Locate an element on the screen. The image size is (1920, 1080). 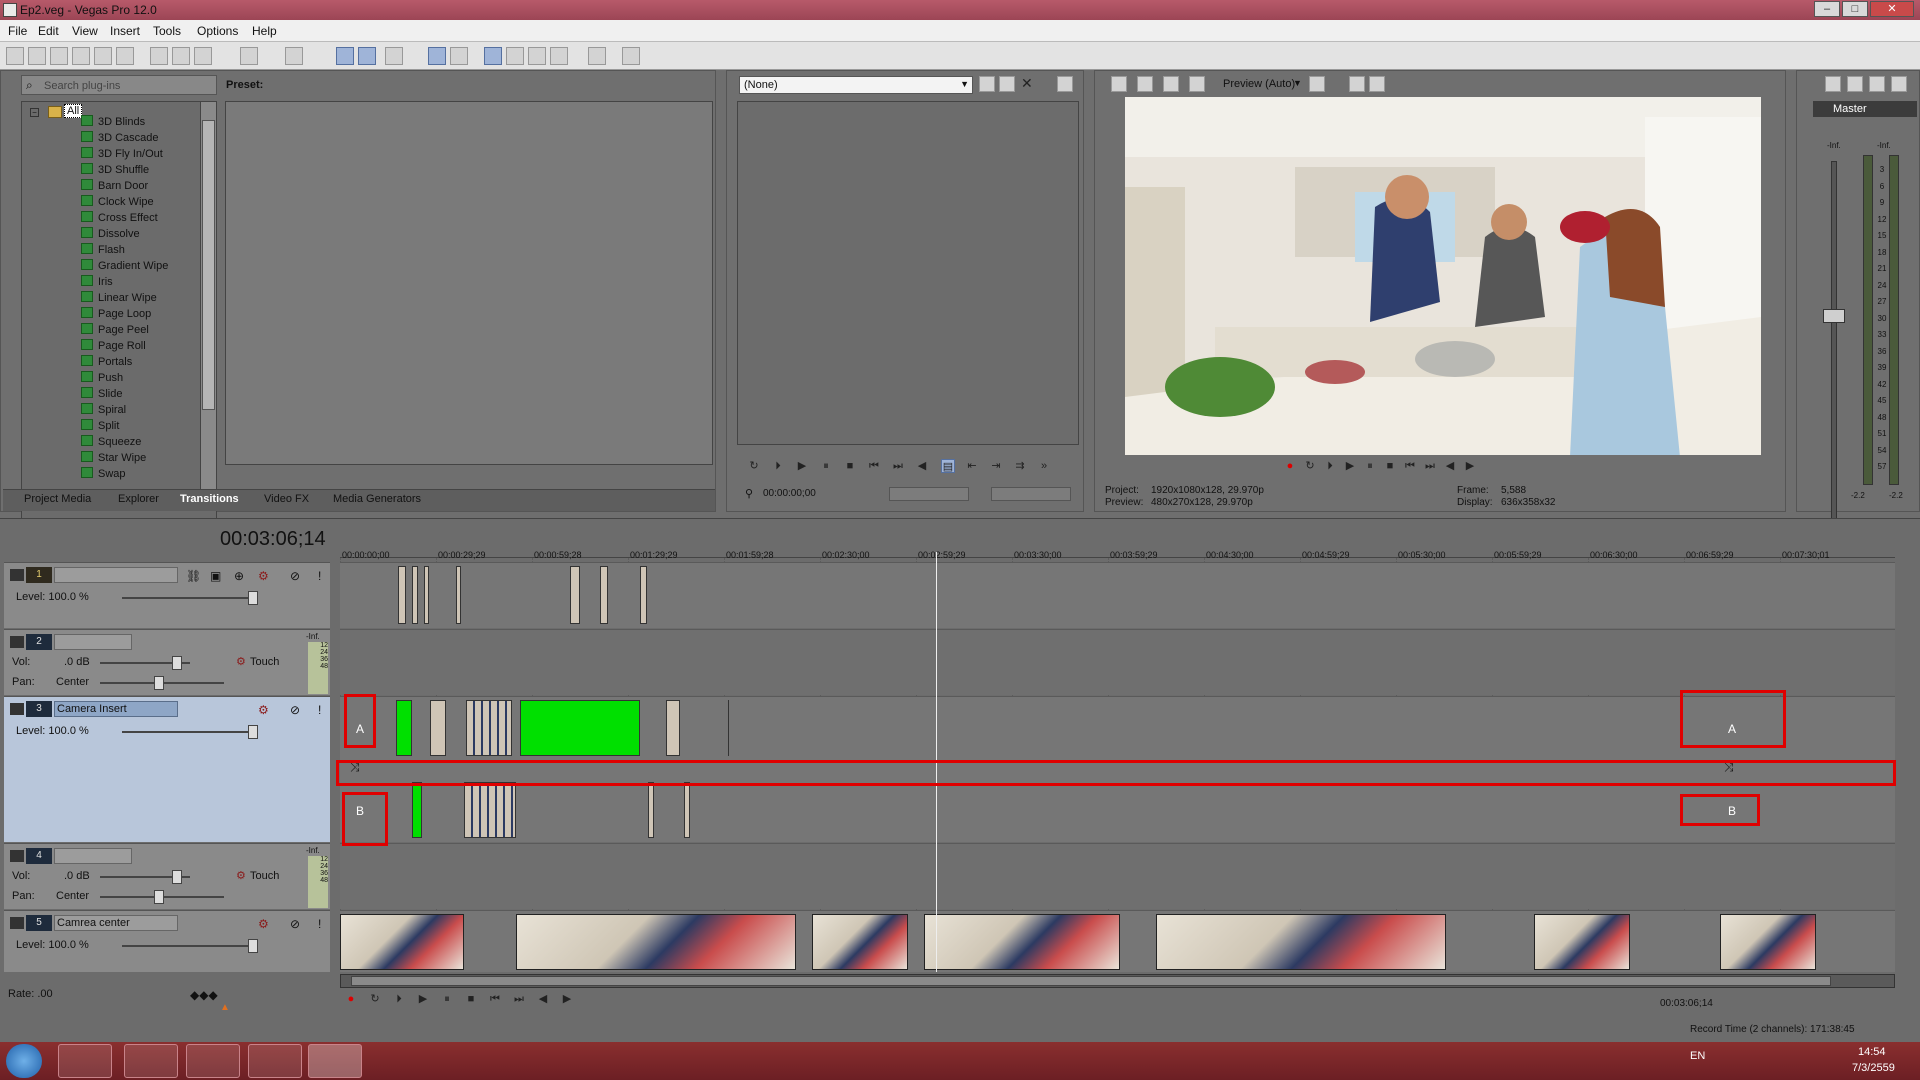
transition-item: Clock Wipe is located at coordinates (117, 202).